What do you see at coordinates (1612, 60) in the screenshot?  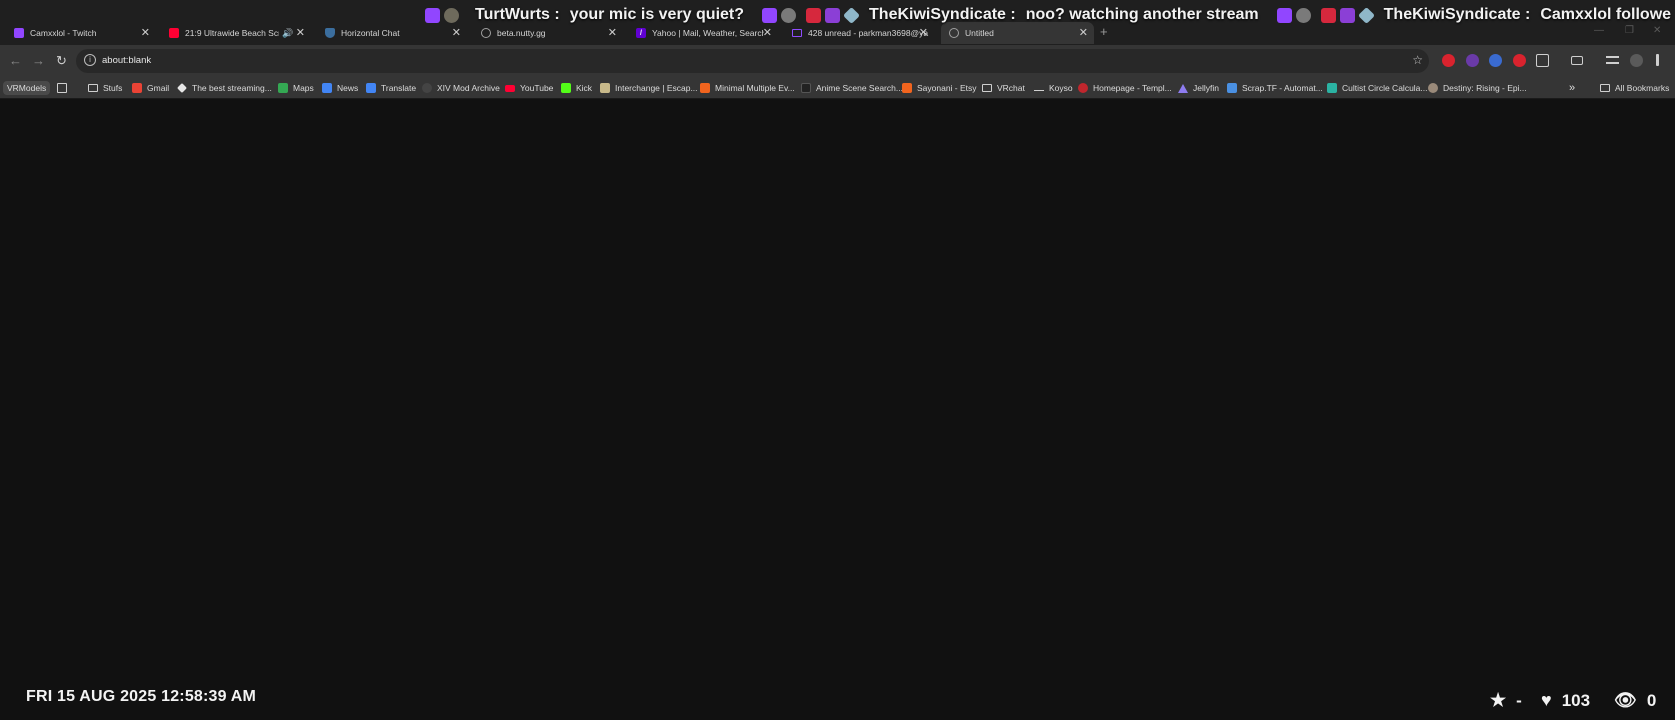 I see `reading-list-icon` at bounding box center [1612, 60].